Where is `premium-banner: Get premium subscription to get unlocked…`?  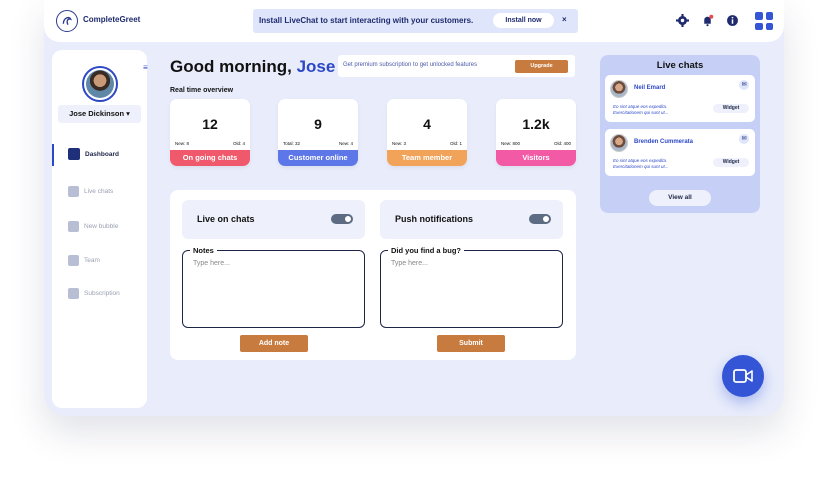 premium-banner: Get premium subscription to get unlocked… is located at coordinates (456, 66).